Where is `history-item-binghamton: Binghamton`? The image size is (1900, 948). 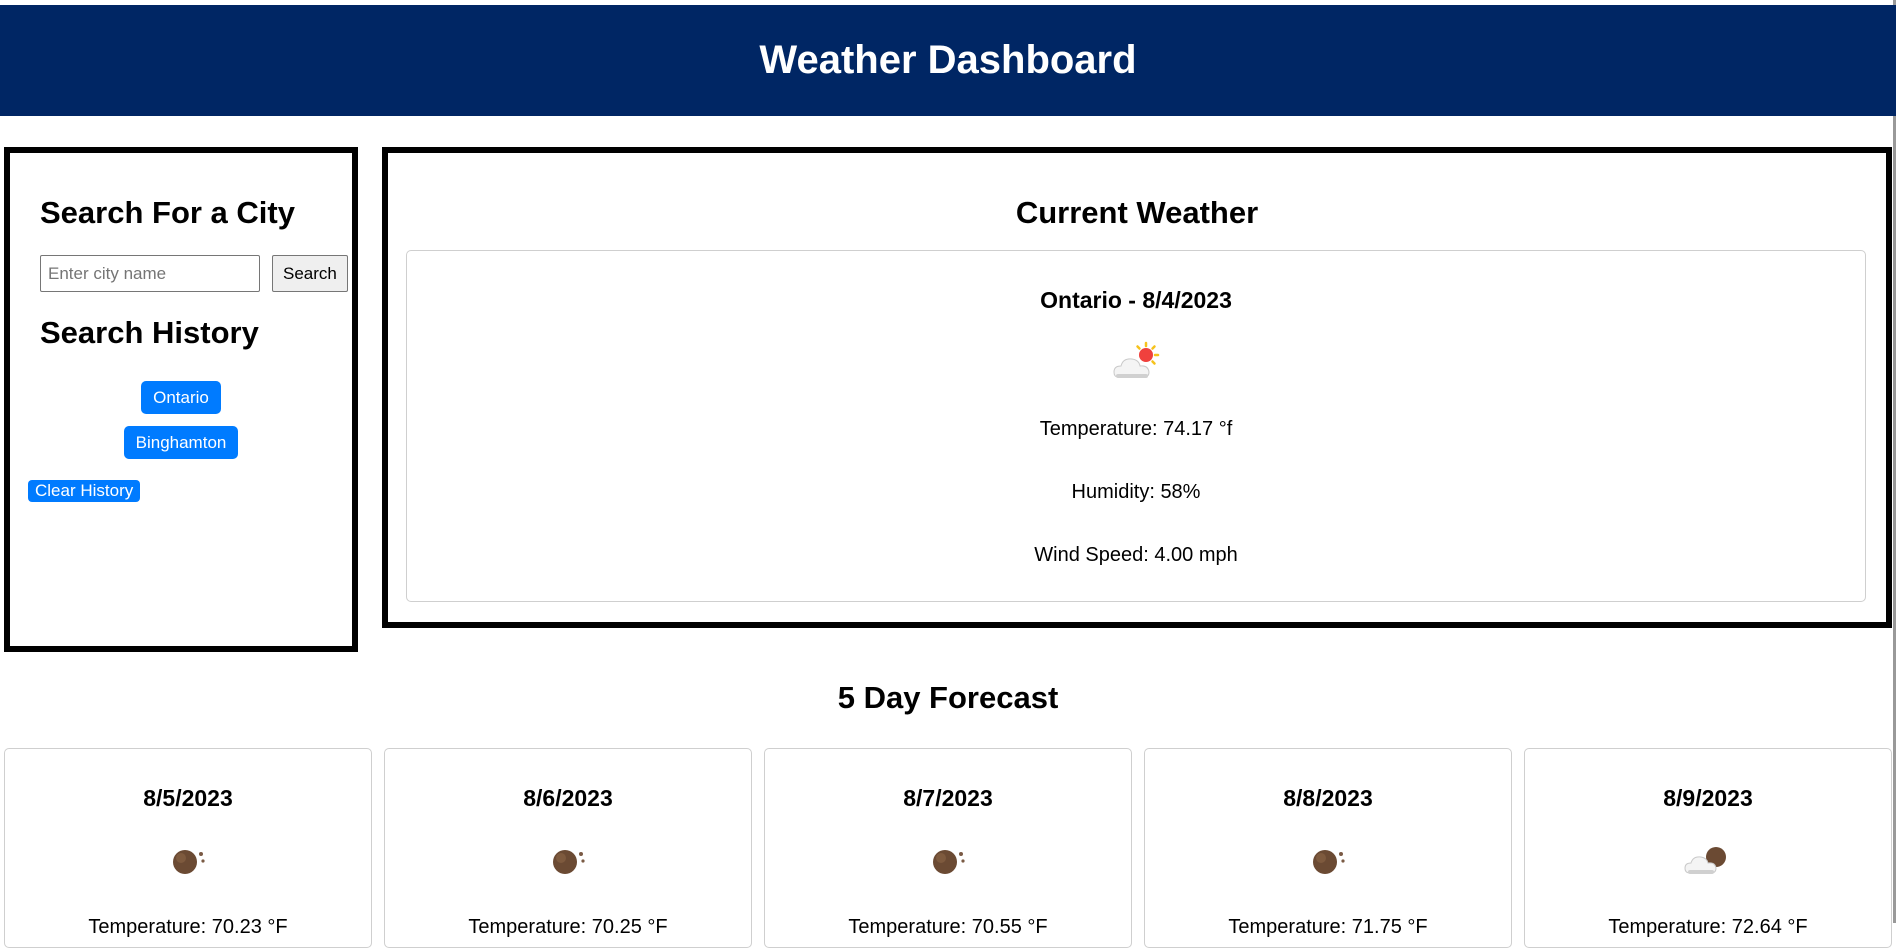 history-item-binghamton: Binghamton is located at coordinates (181, 442).